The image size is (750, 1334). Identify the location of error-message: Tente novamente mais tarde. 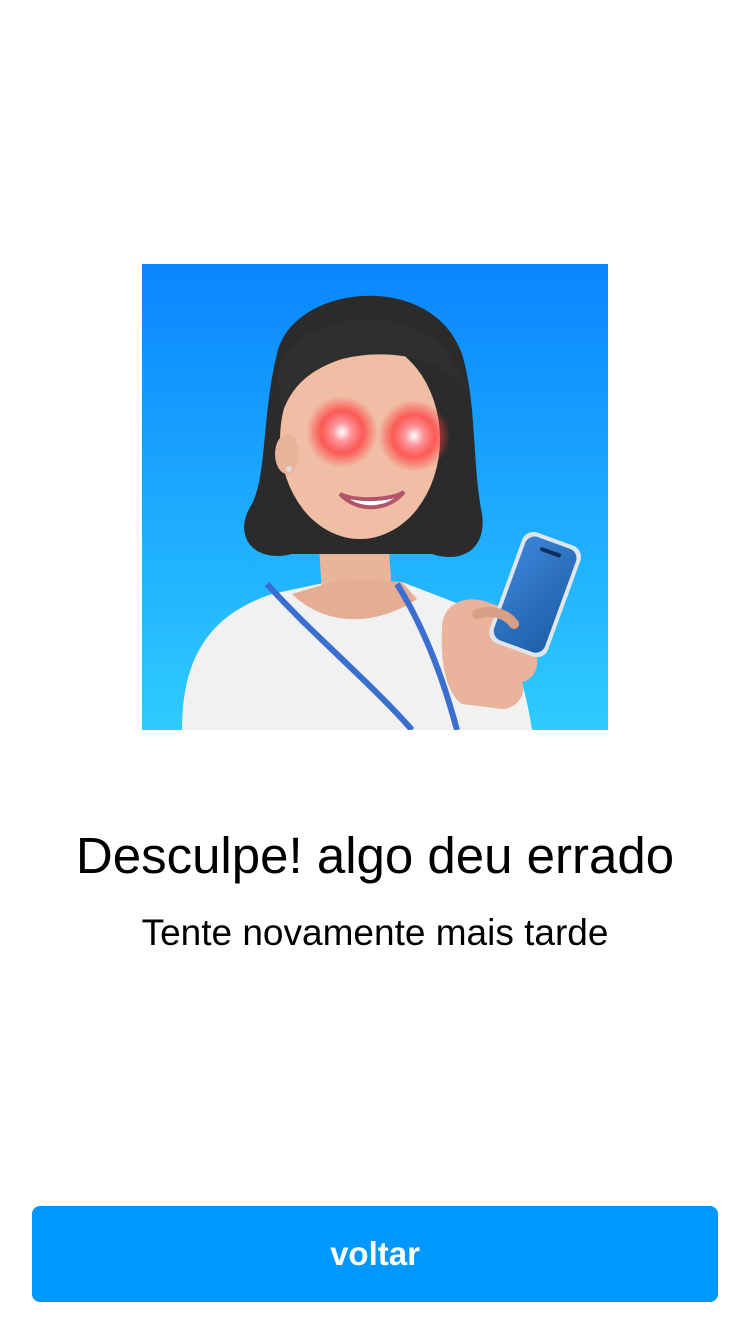
(375, 932).